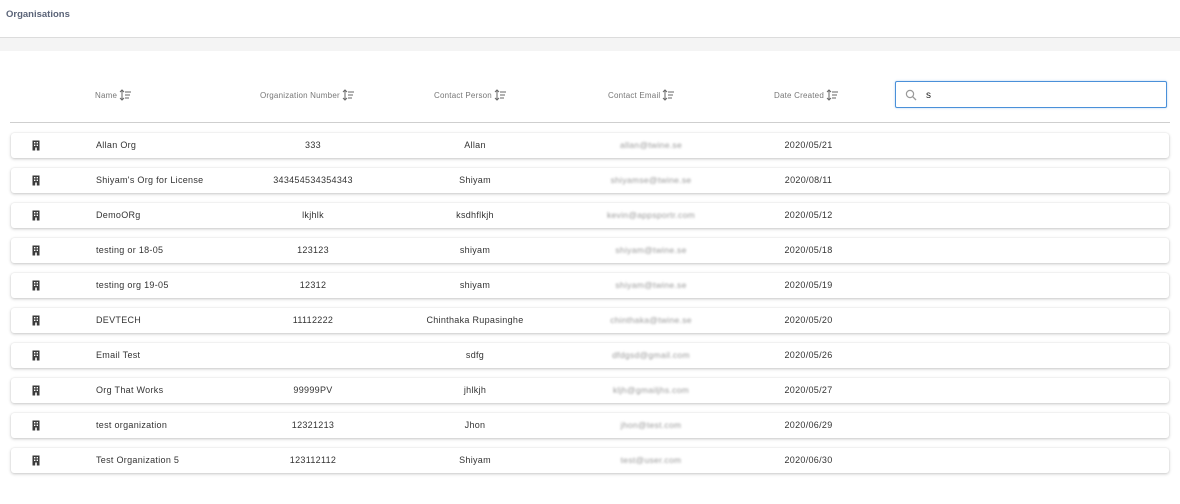  I want to click on cell-org-number: 12312, so click(313, 285).